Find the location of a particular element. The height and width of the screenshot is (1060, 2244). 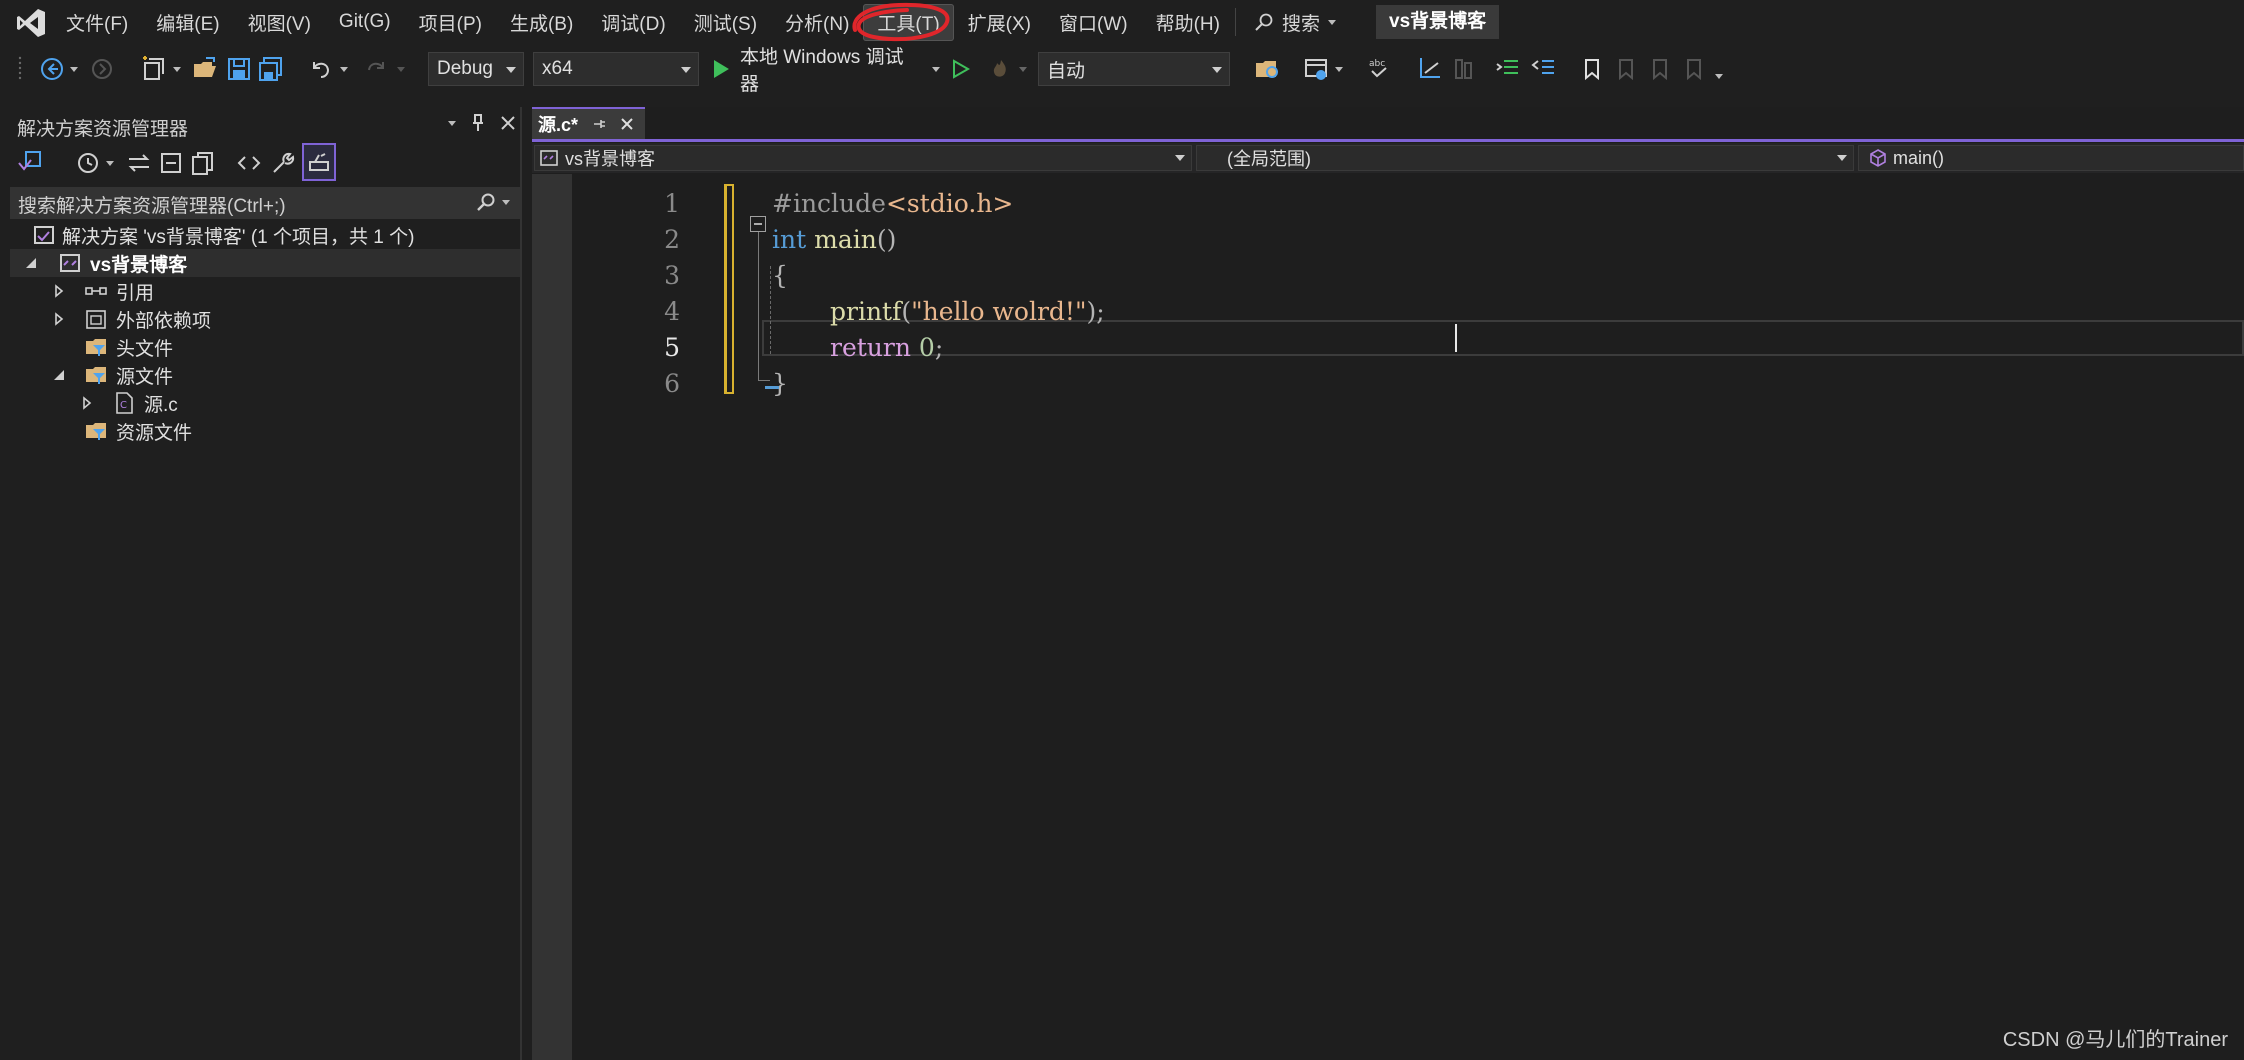

tree-item-resource-files: 资源文件 is located at coordinates (265, 431).